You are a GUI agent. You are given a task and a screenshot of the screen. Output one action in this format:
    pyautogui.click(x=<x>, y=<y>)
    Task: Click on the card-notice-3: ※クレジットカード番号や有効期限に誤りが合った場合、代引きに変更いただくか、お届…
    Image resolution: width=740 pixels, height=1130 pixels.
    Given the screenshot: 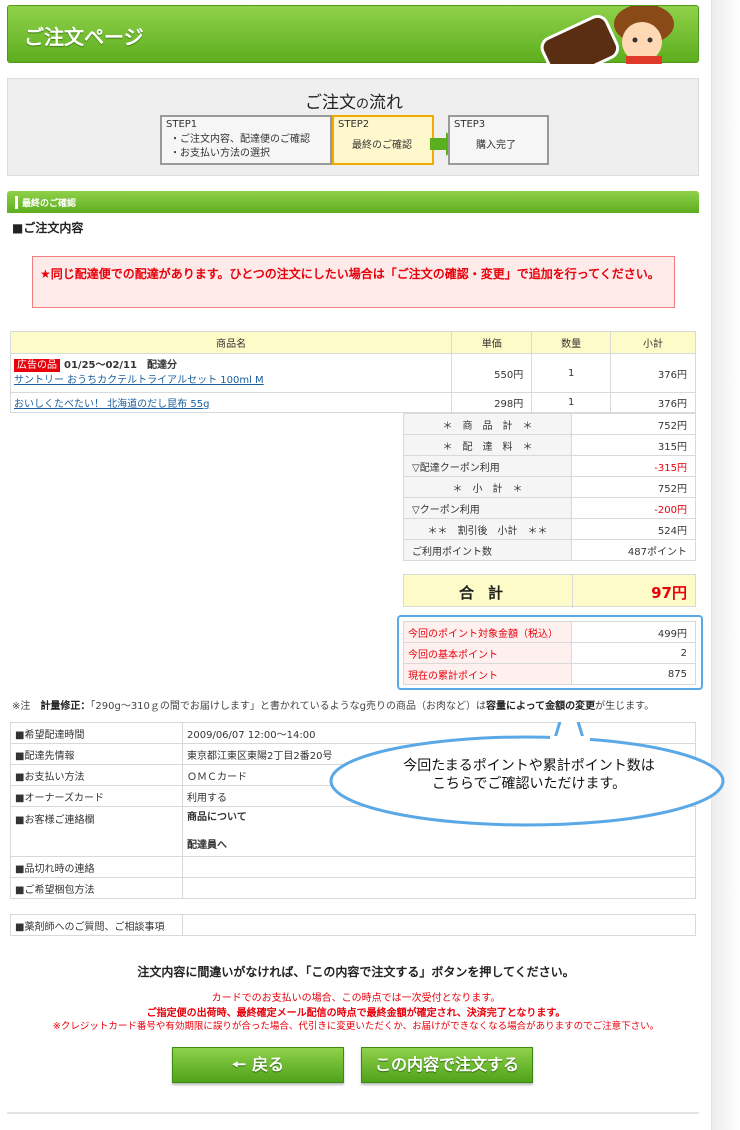 What is the action you would take?
    pyautogui.click(x=356, y=1026)
    